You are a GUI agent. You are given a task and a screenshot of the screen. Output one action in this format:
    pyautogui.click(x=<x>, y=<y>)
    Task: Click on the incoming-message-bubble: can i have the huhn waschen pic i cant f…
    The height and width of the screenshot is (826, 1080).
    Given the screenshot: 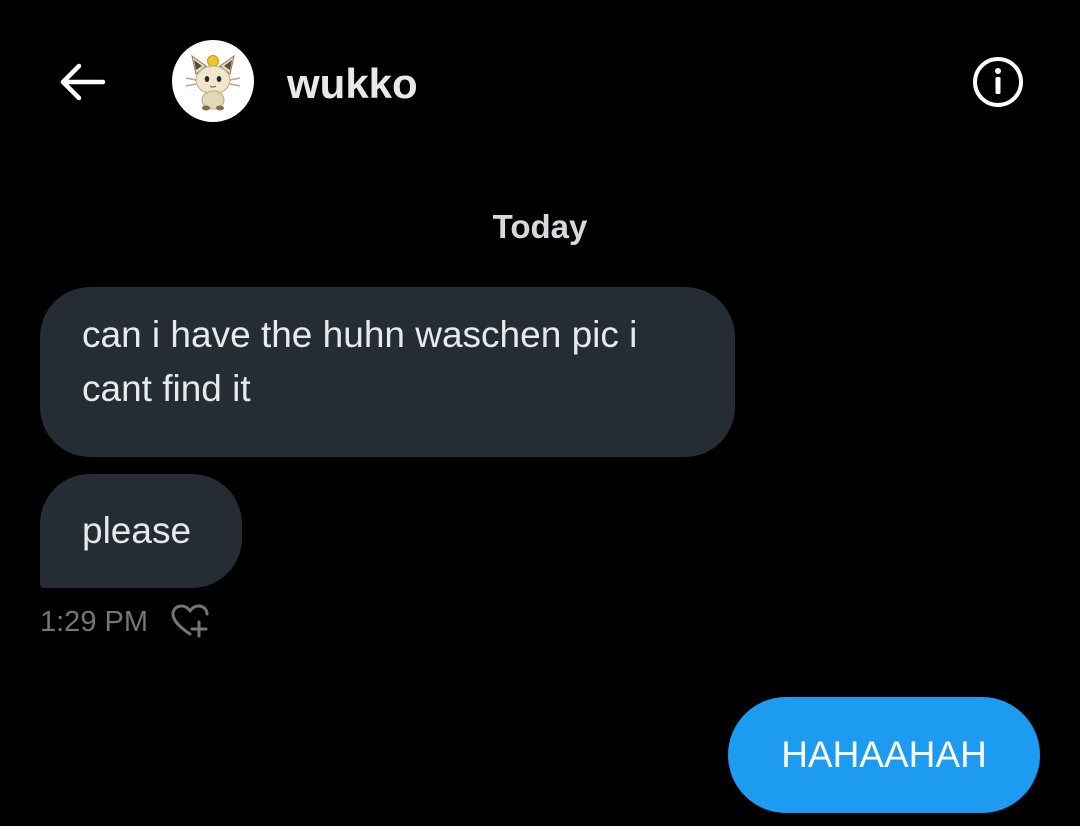 What is the action you would take?
    pyautogui.click(x=387, y=372)
    